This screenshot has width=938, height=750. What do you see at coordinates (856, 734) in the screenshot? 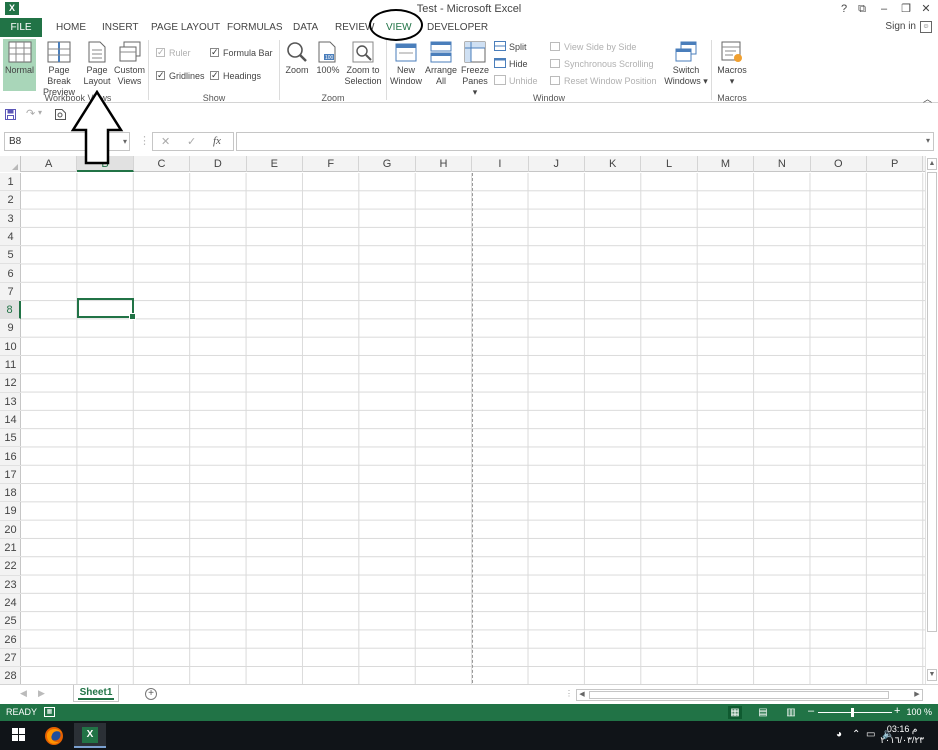
I see `tray-expand-icon: ⌃` at bounding box center [856, 734].